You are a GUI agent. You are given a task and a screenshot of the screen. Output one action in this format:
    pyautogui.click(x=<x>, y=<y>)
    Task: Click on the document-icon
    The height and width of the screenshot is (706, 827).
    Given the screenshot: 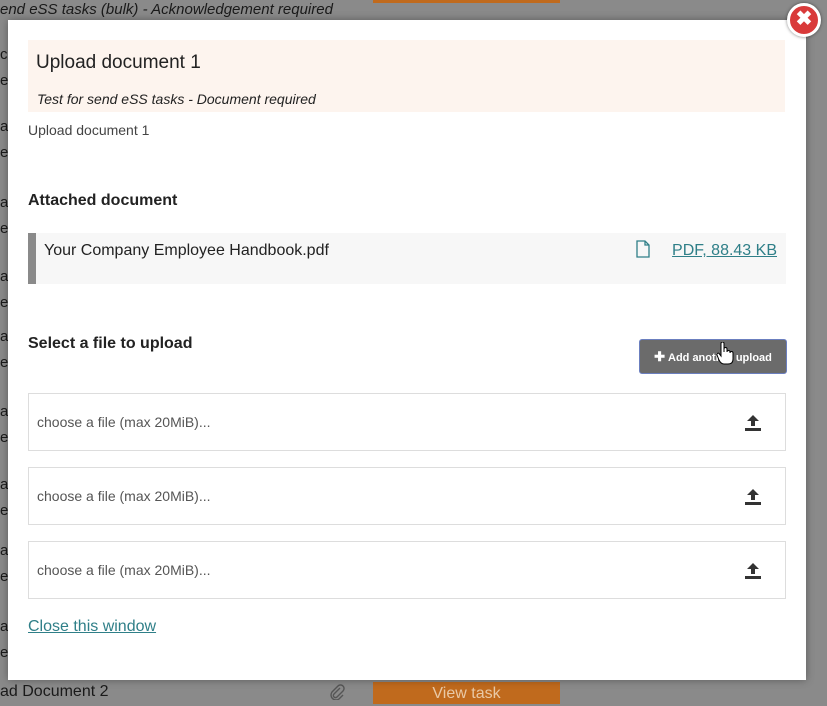 What is the action you would take?
    pyautogui.click(x=645, y=250)
    